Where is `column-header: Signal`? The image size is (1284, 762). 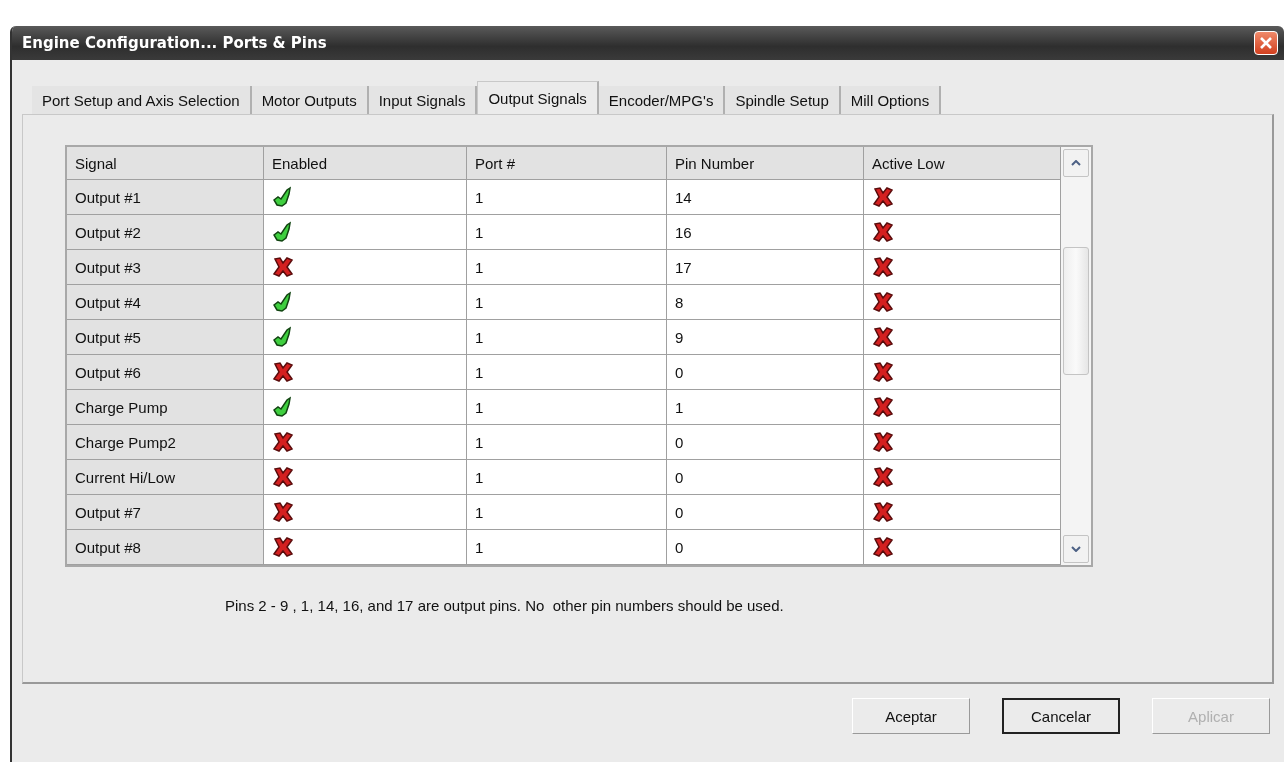 column-header: Signal is located at coordinates (165, 163).